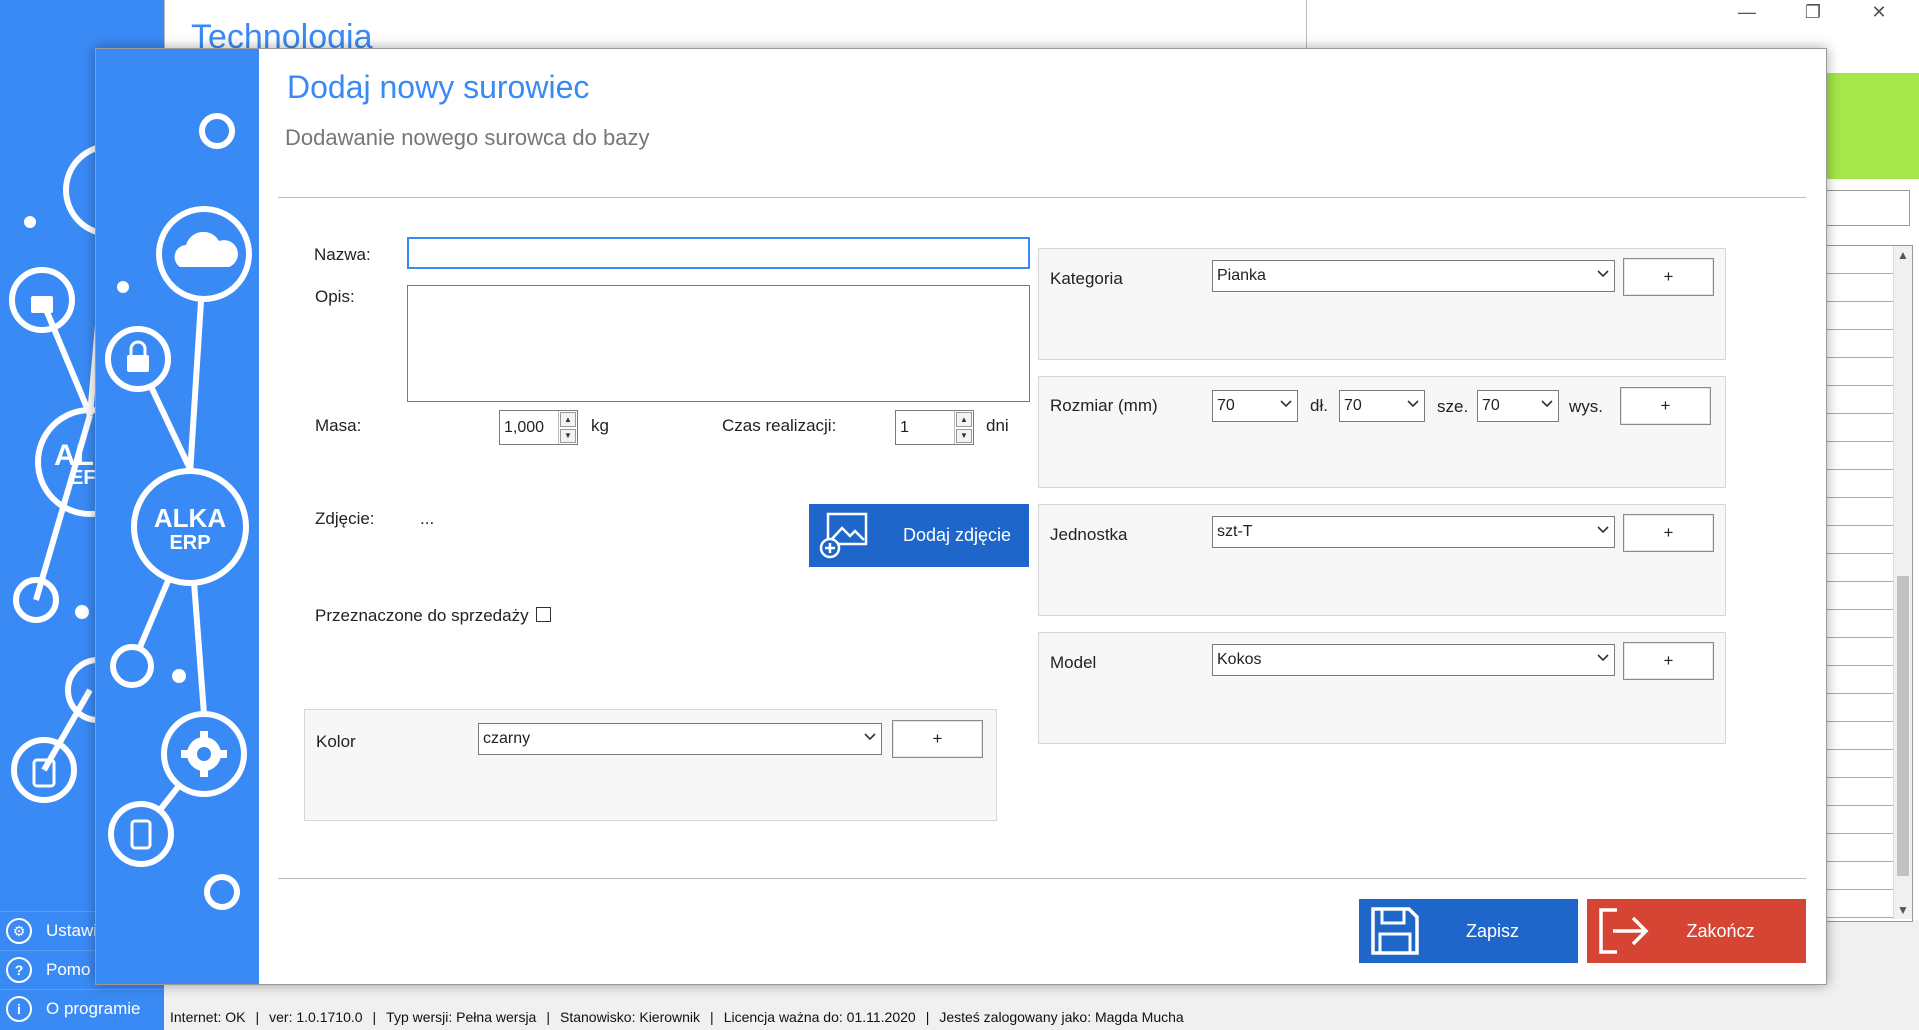  I want to click on lead-time-label: Czas realizacji:, so click(779, 425).